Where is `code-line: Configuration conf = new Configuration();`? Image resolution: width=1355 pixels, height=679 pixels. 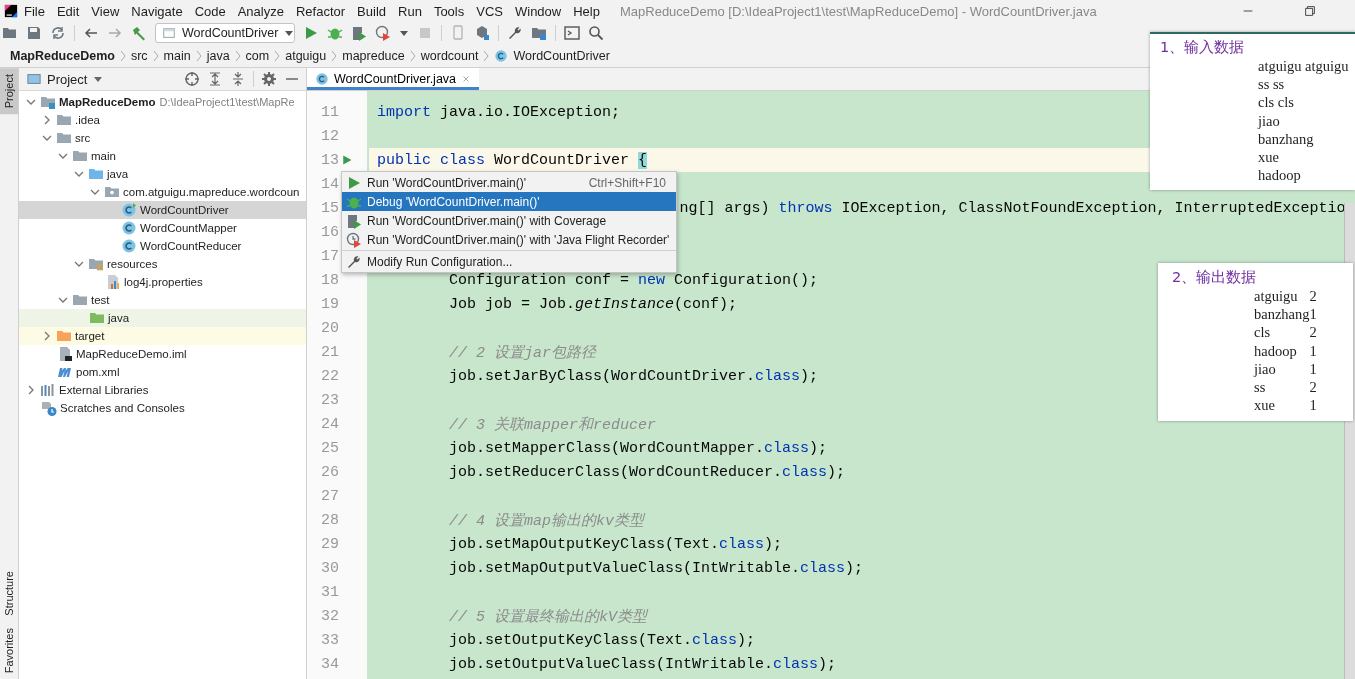
code-line: Configuration conf = new Configuration(); is located at coordinates (633, 280).